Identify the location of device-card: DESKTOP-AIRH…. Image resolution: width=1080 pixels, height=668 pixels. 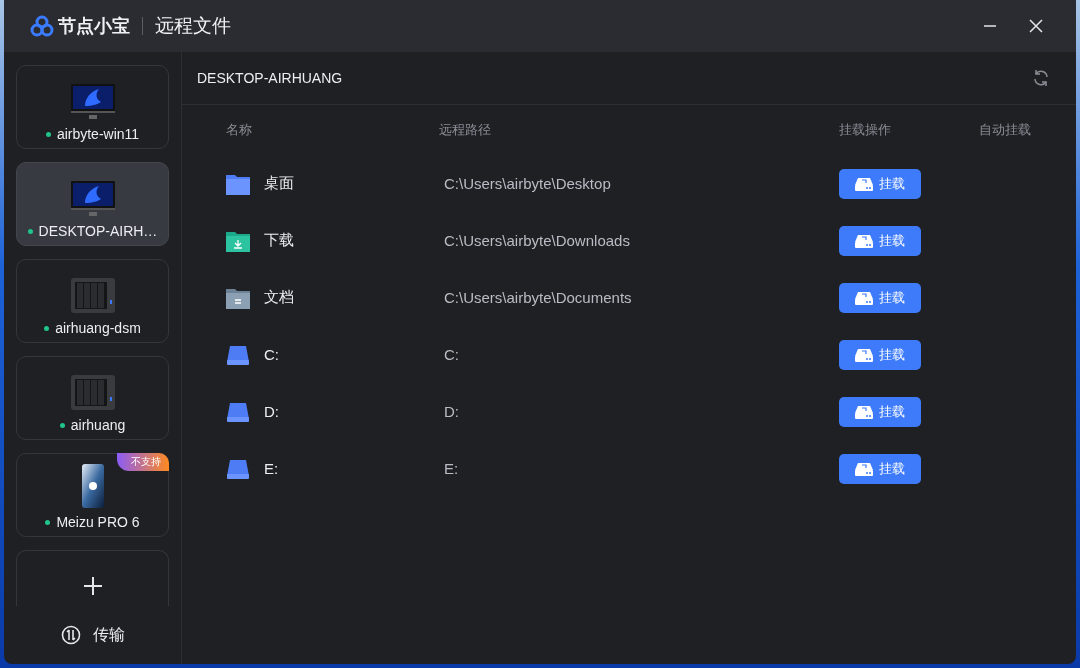
(92, 204).